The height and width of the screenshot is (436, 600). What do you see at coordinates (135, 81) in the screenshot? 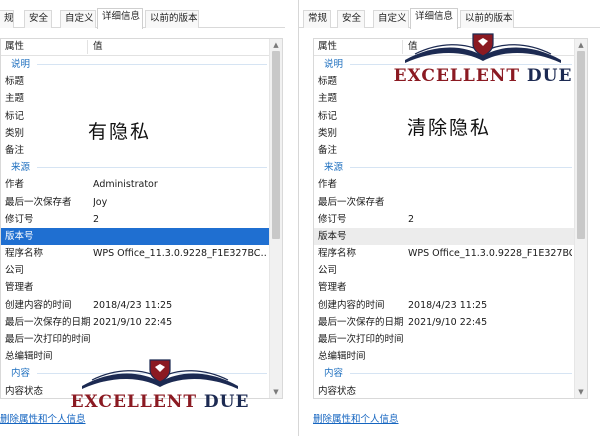
I see `property-row: 标题` at bounding box center [135, 81].